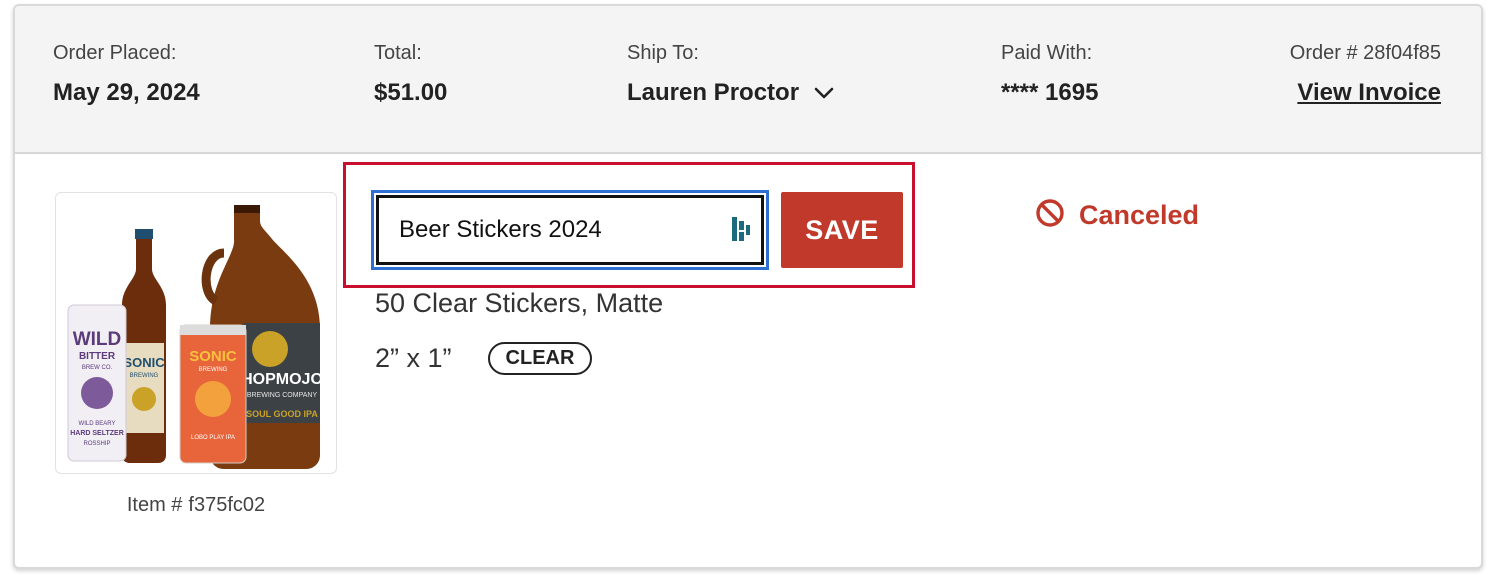  Describe the element at coordinates (126, 74) in the screenshot. I see `order-placed-col: Order Placed: May 29, 2024` at that location.